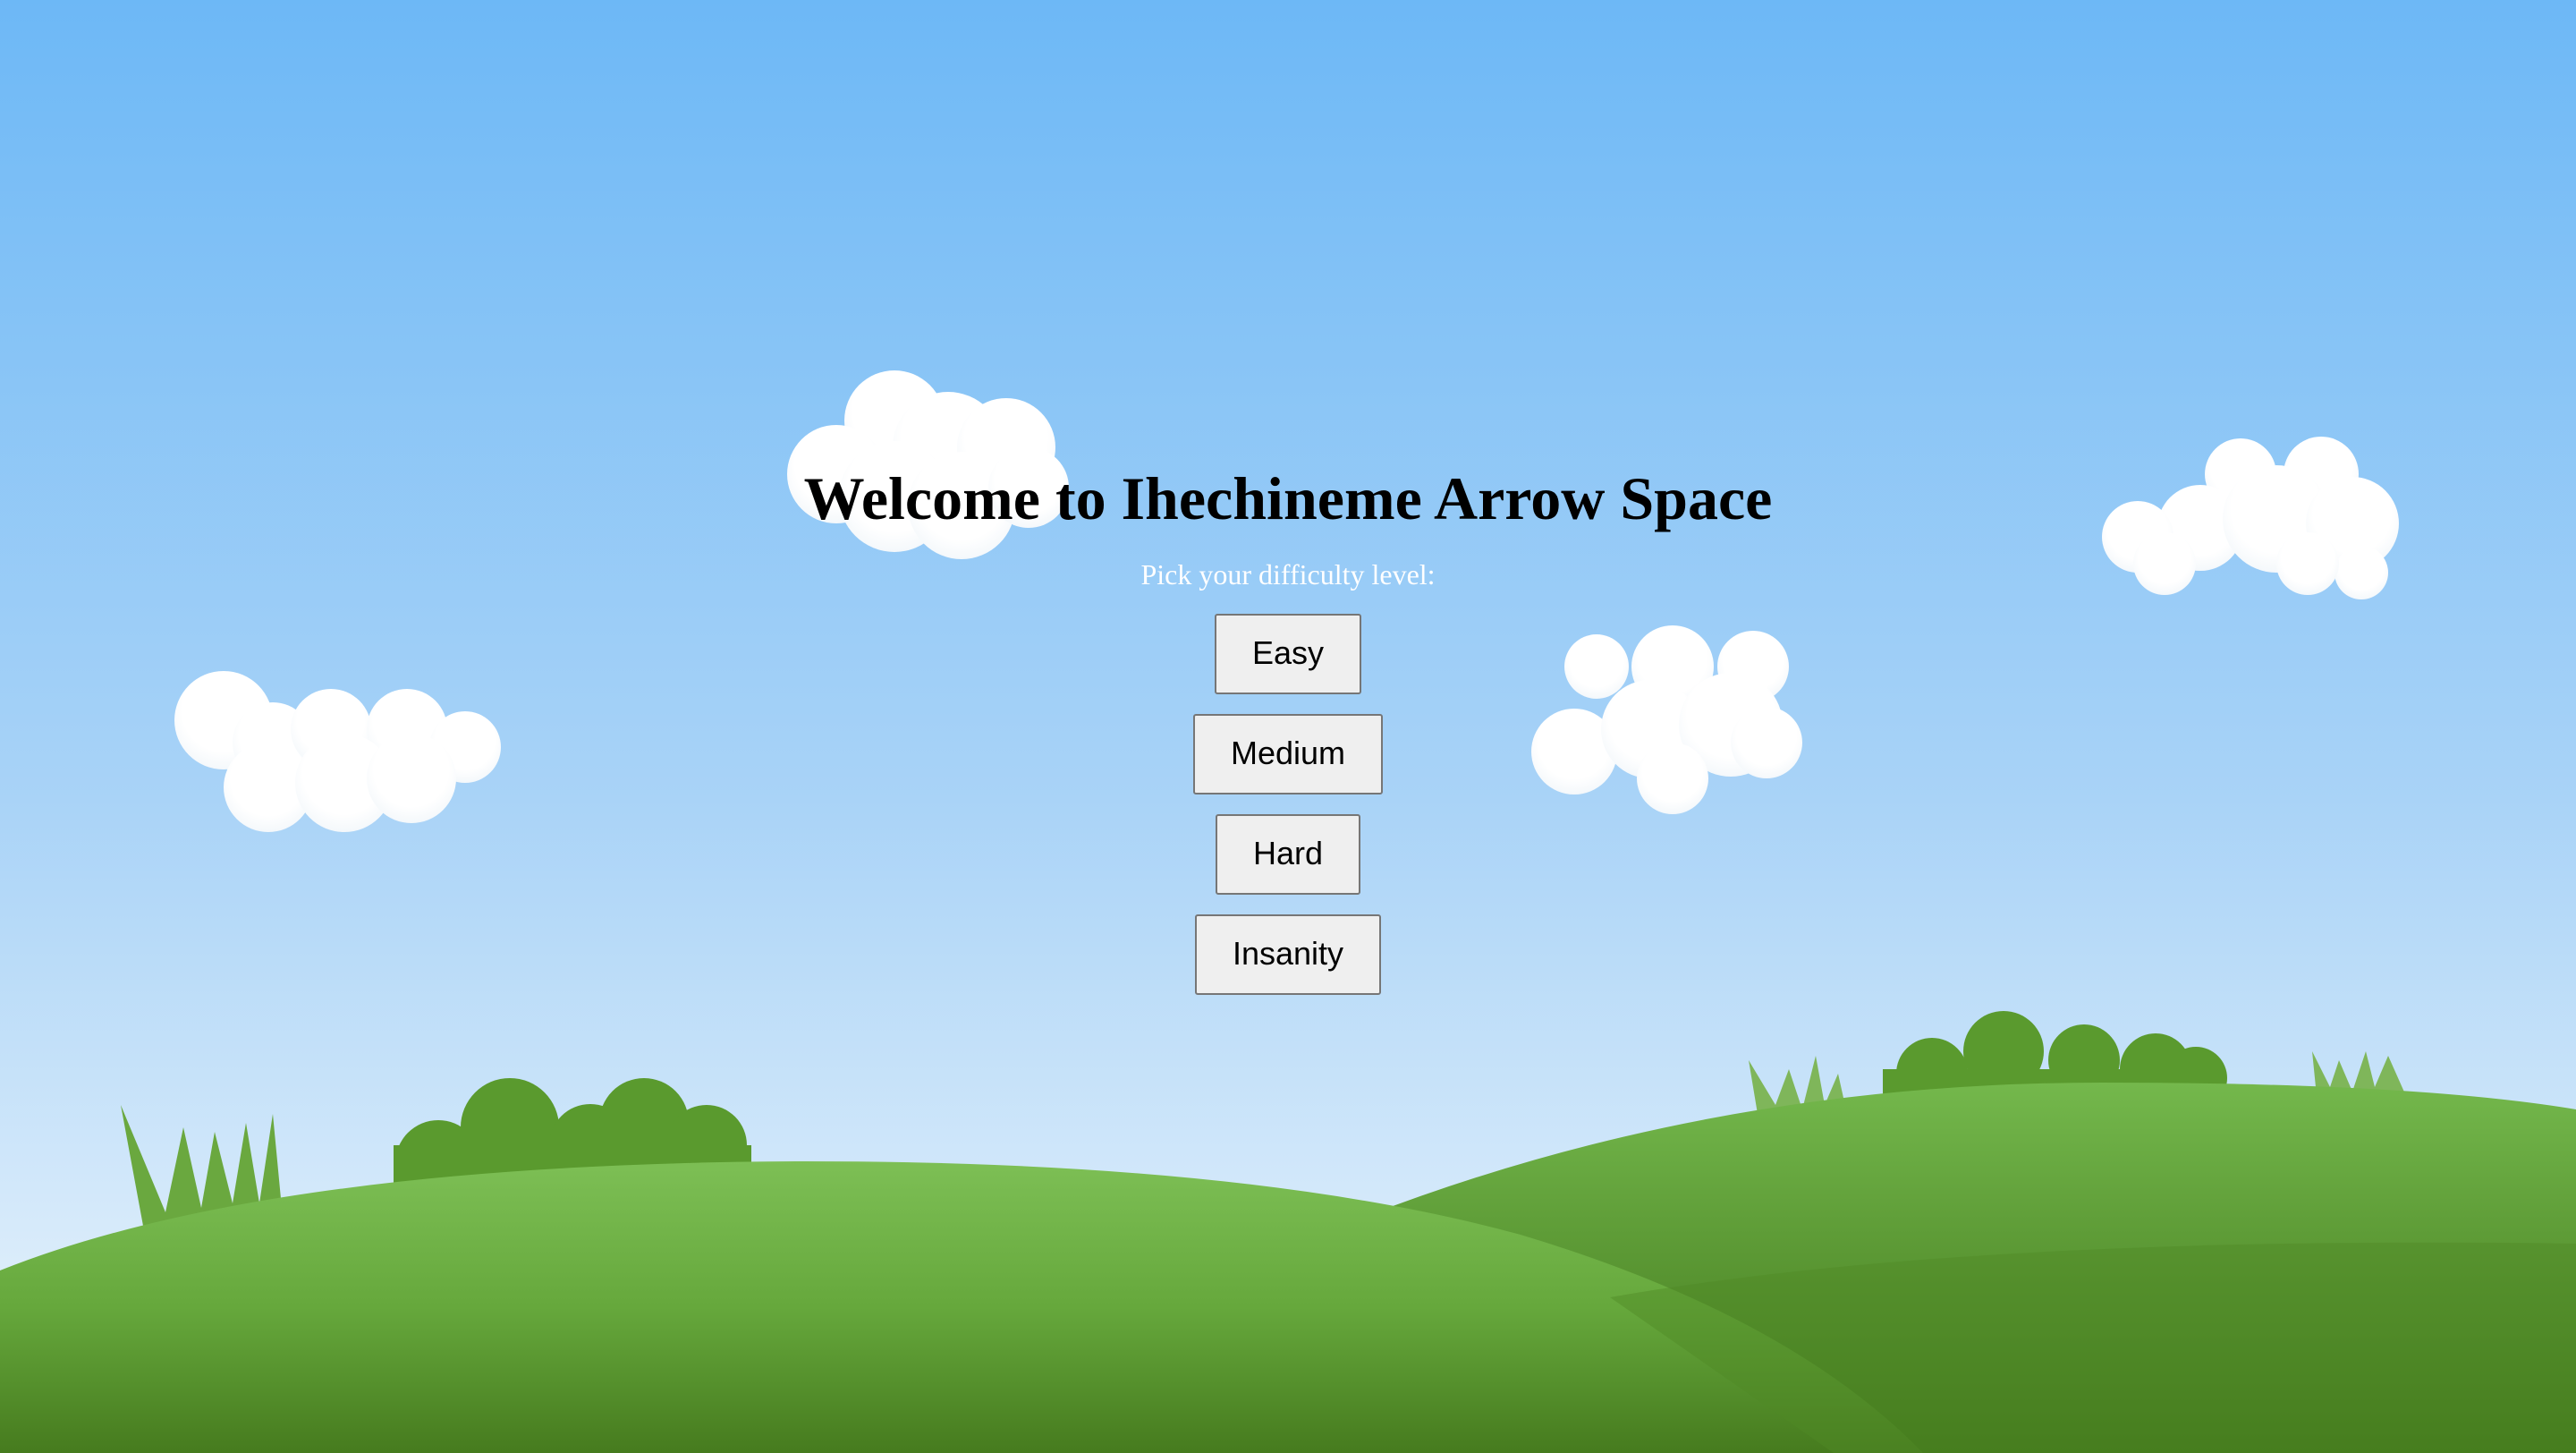 The image size is (2576, 1453). What do you see at coordinates (1288, 654) in the screenshot?
I see `easy-button: Easy` at bounding box center [1288, 654].